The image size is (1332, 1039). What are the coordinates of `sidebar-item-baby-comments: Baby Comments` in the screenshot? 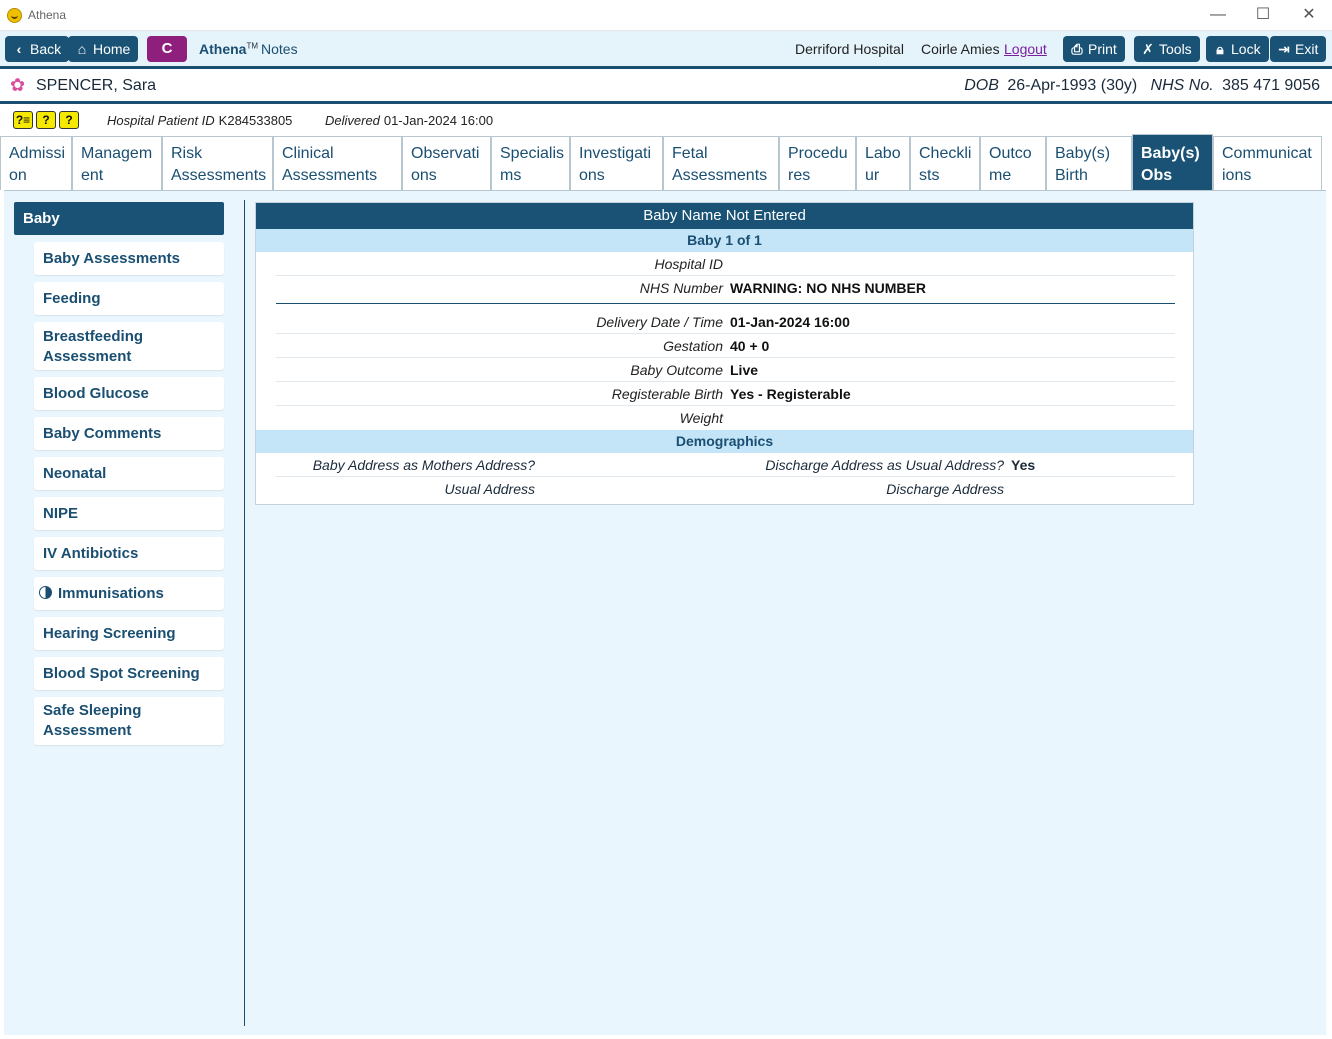 It's located at (129, 433).